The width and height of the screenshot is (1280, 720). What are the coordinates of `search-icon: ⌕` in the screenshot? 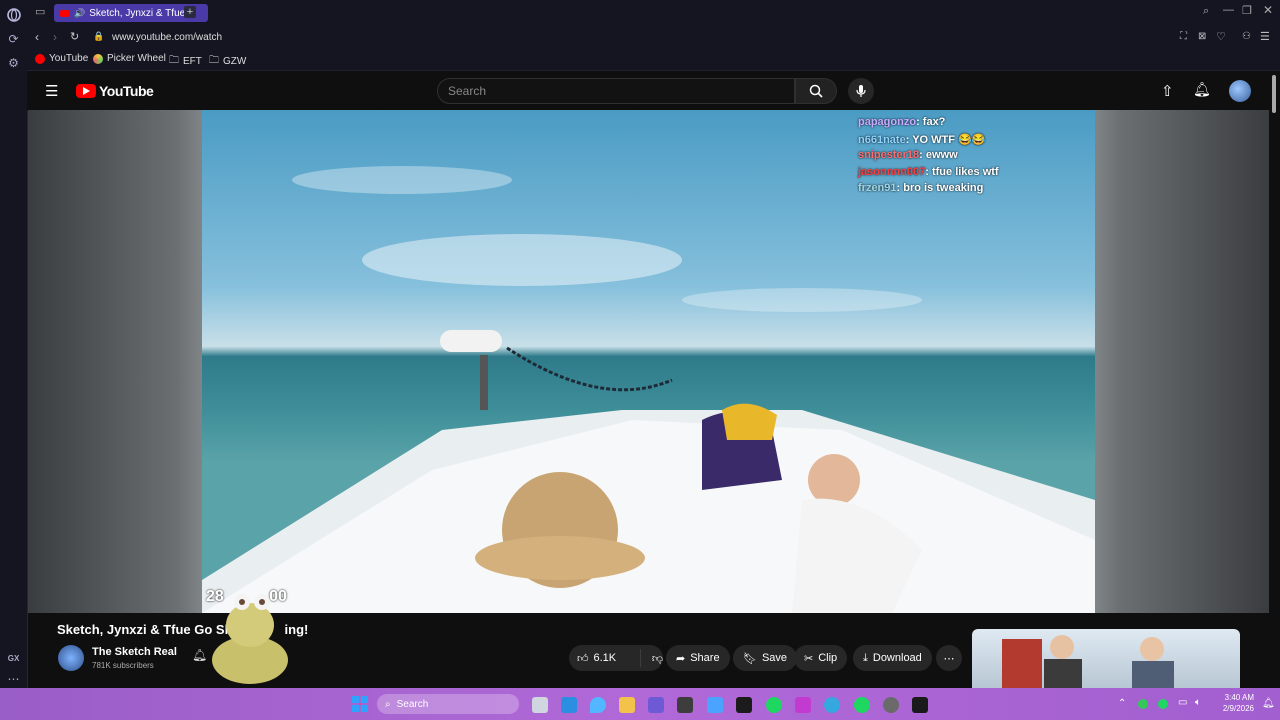 It's located at (388, 704).